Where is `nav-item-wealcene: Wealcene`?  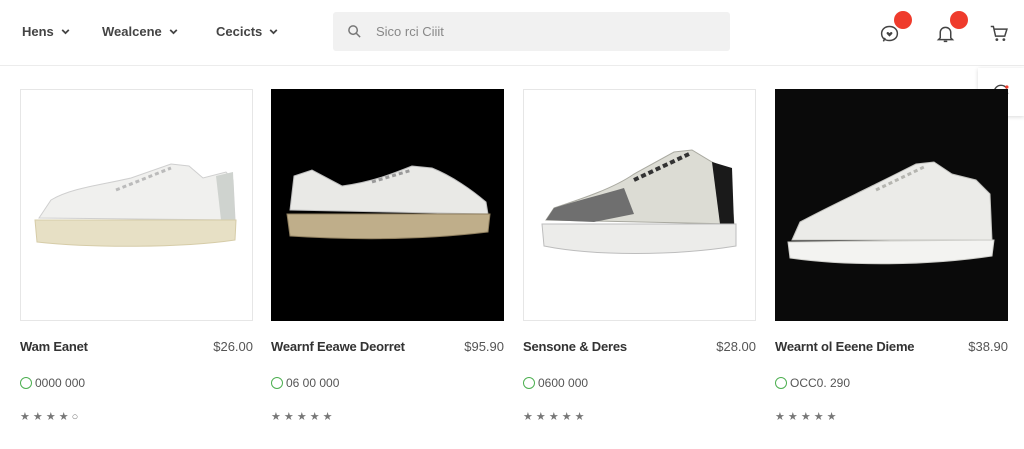 nav-item-wealcene: Wealcene is located at coordinates (140, 31).